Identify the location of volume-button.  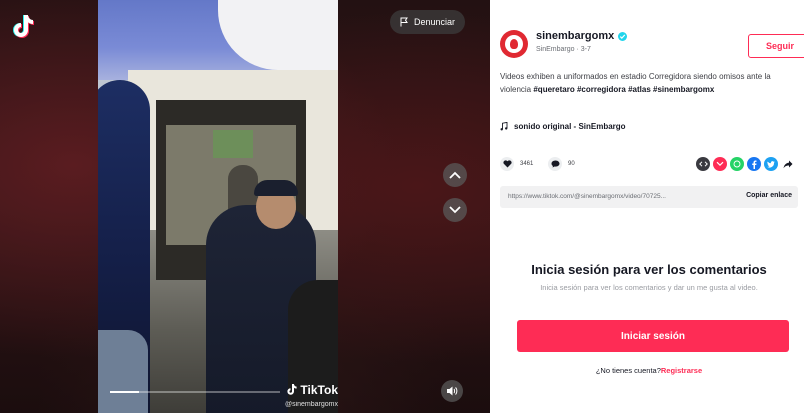
(452, 391).